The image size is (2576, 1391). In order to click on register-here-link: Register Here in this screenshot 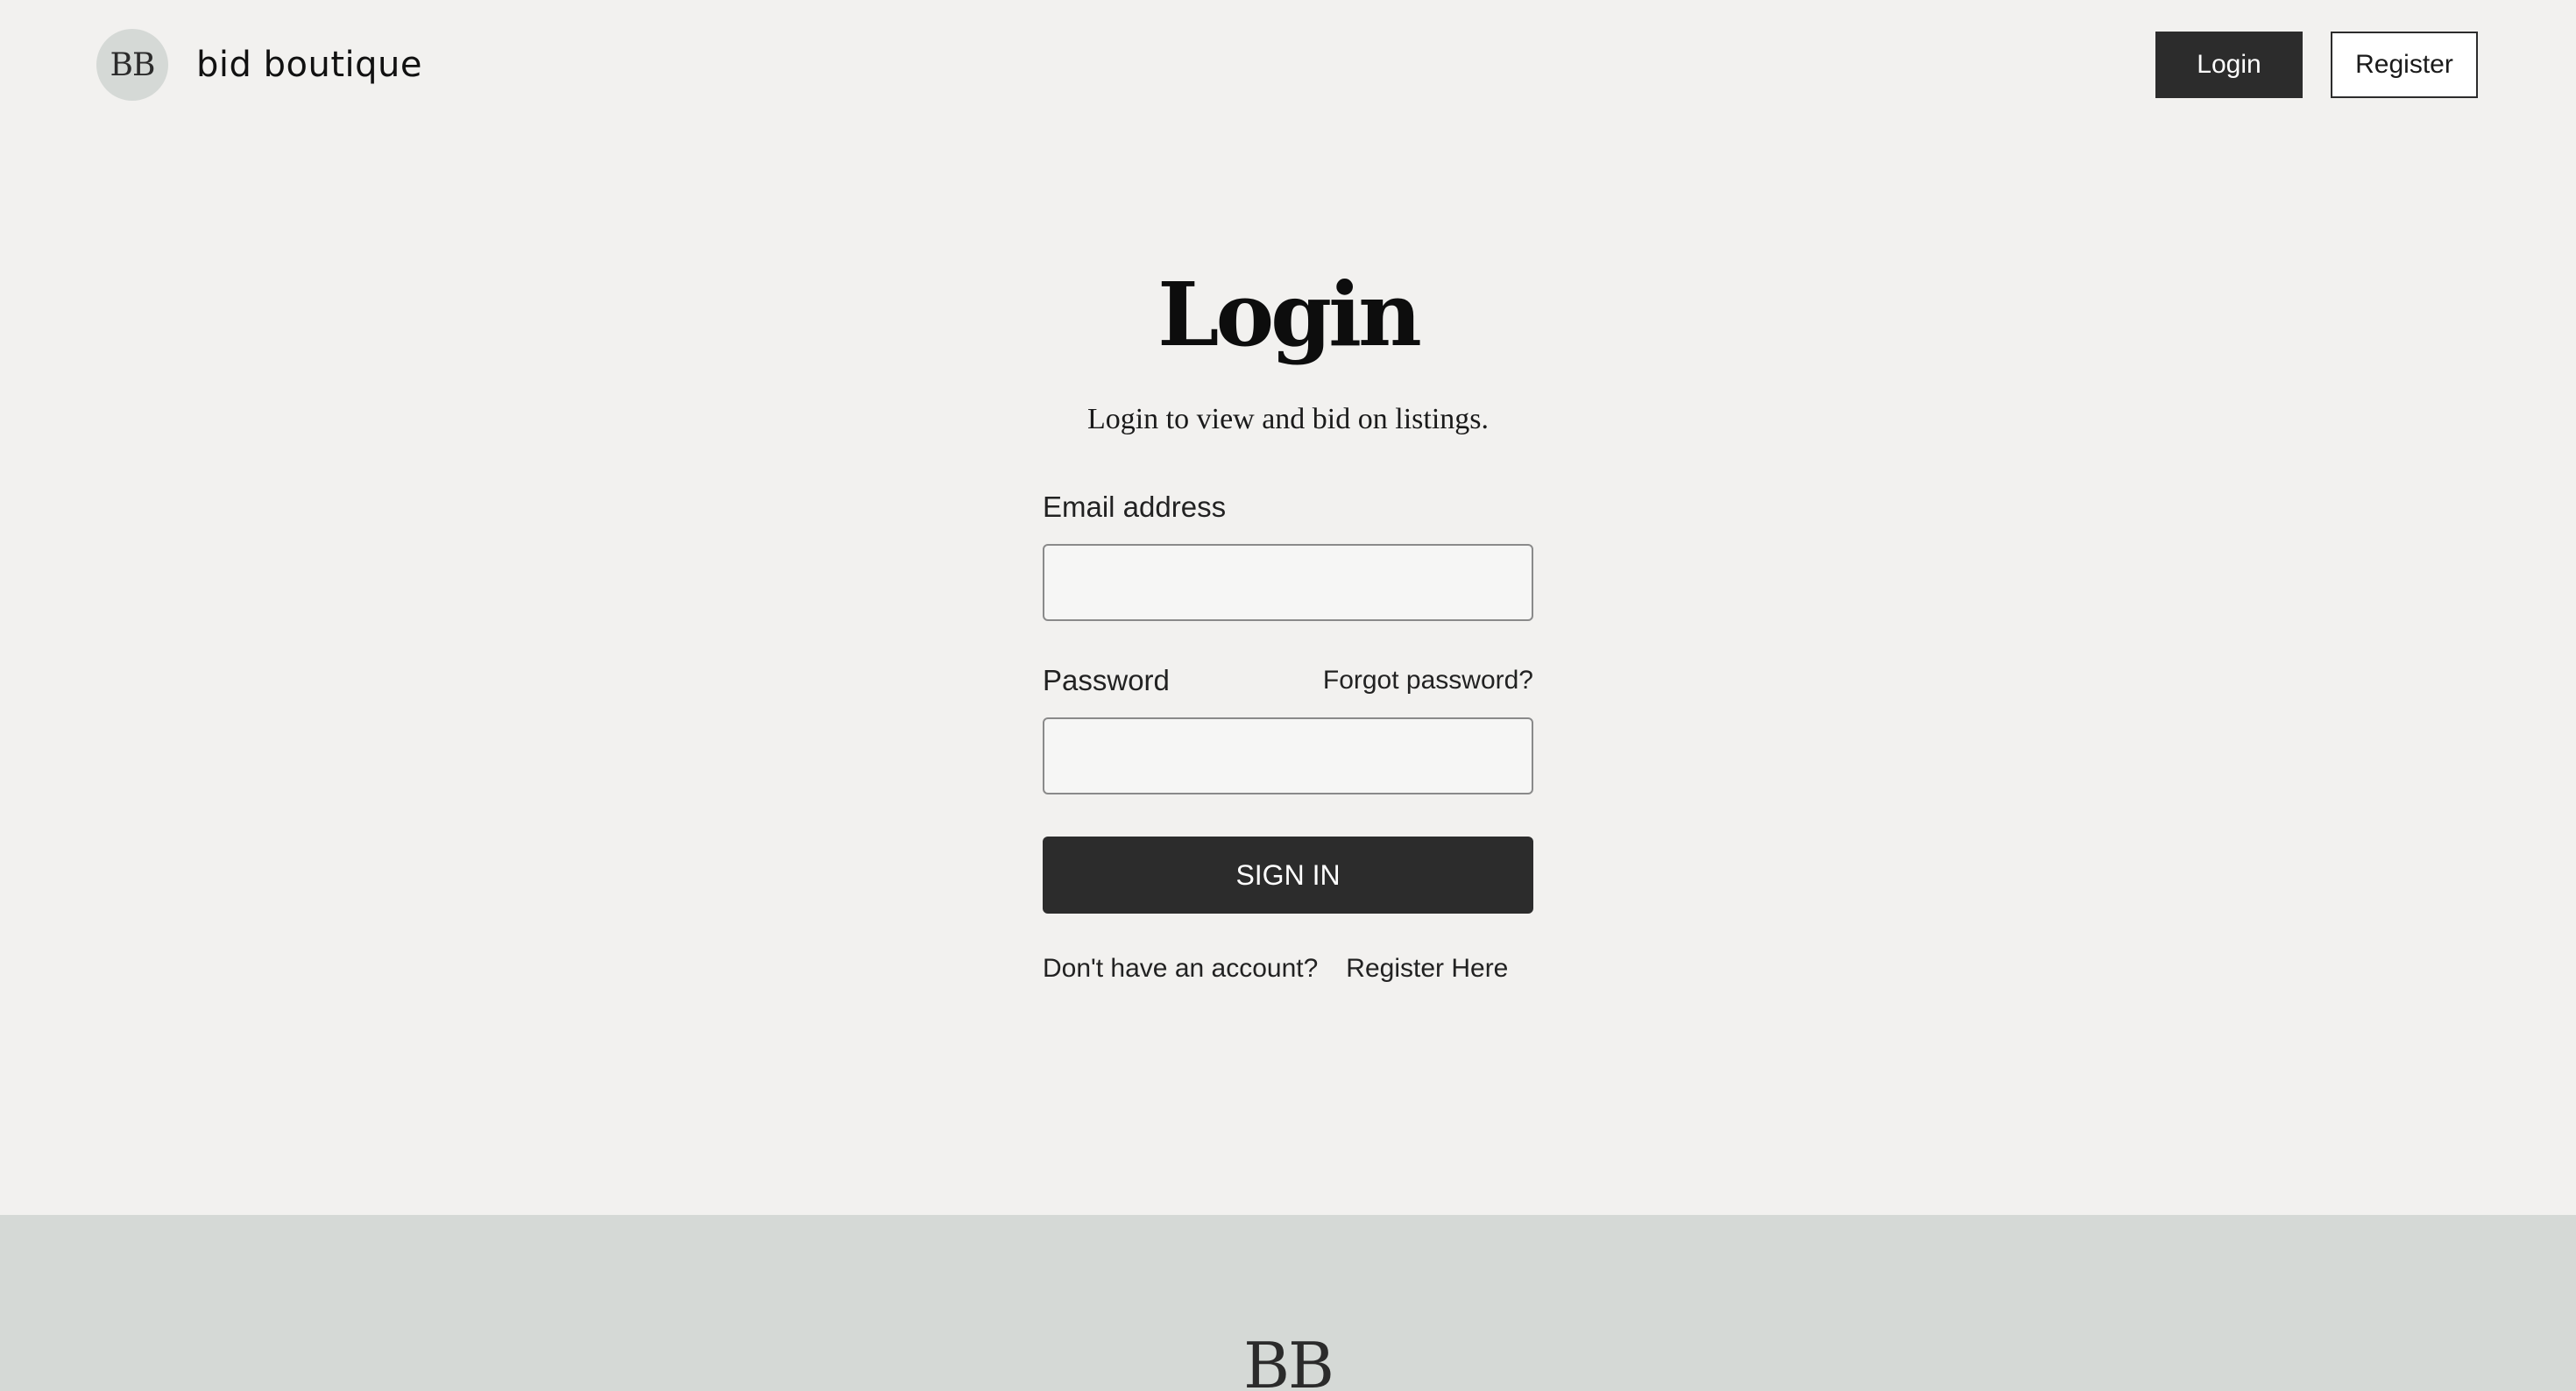, I will do `click(1427, 969)`.